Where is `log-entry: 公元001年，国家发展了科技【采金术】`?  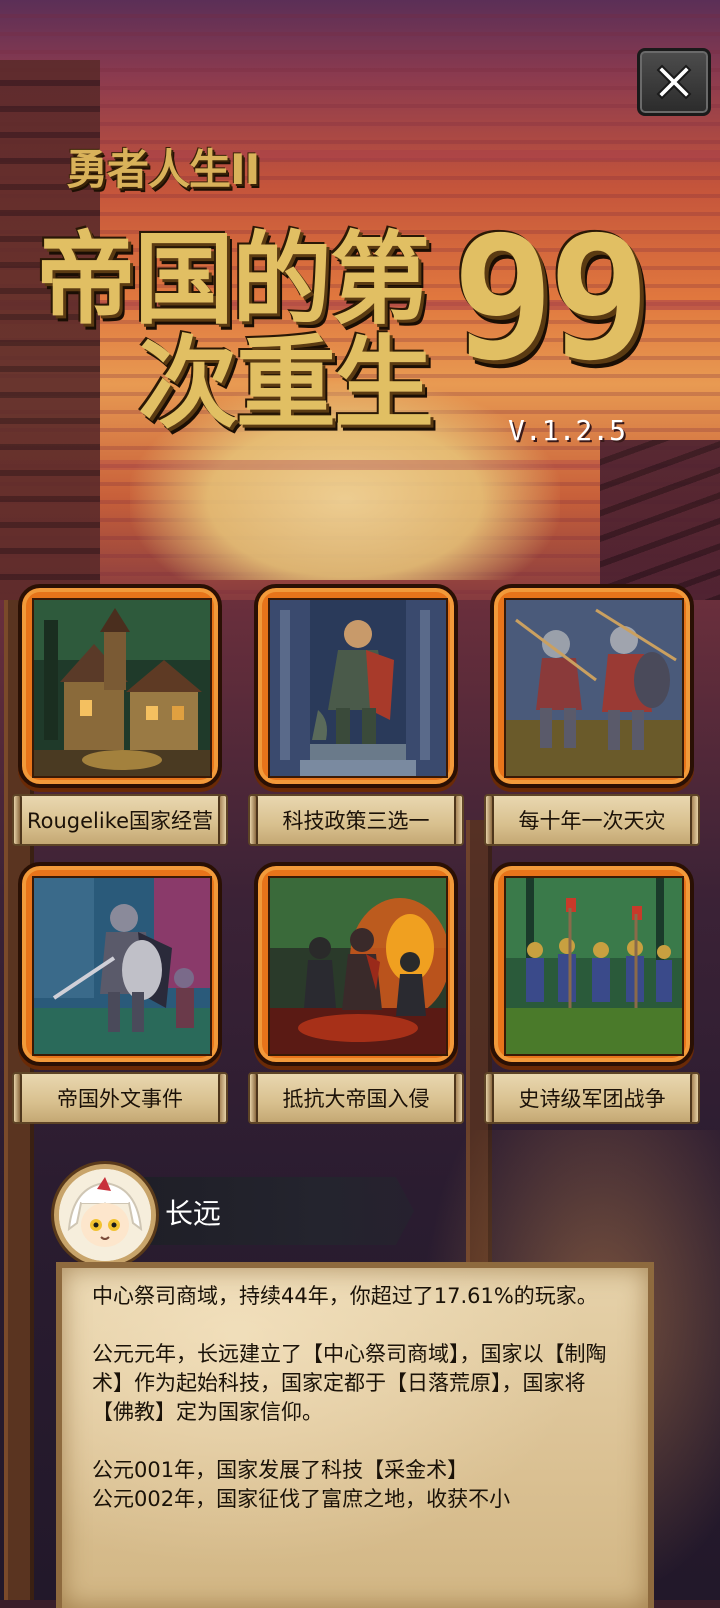
log-entry: 公元001年，国家发展了科技【采金术】 is located at coordinates (280, 1470).